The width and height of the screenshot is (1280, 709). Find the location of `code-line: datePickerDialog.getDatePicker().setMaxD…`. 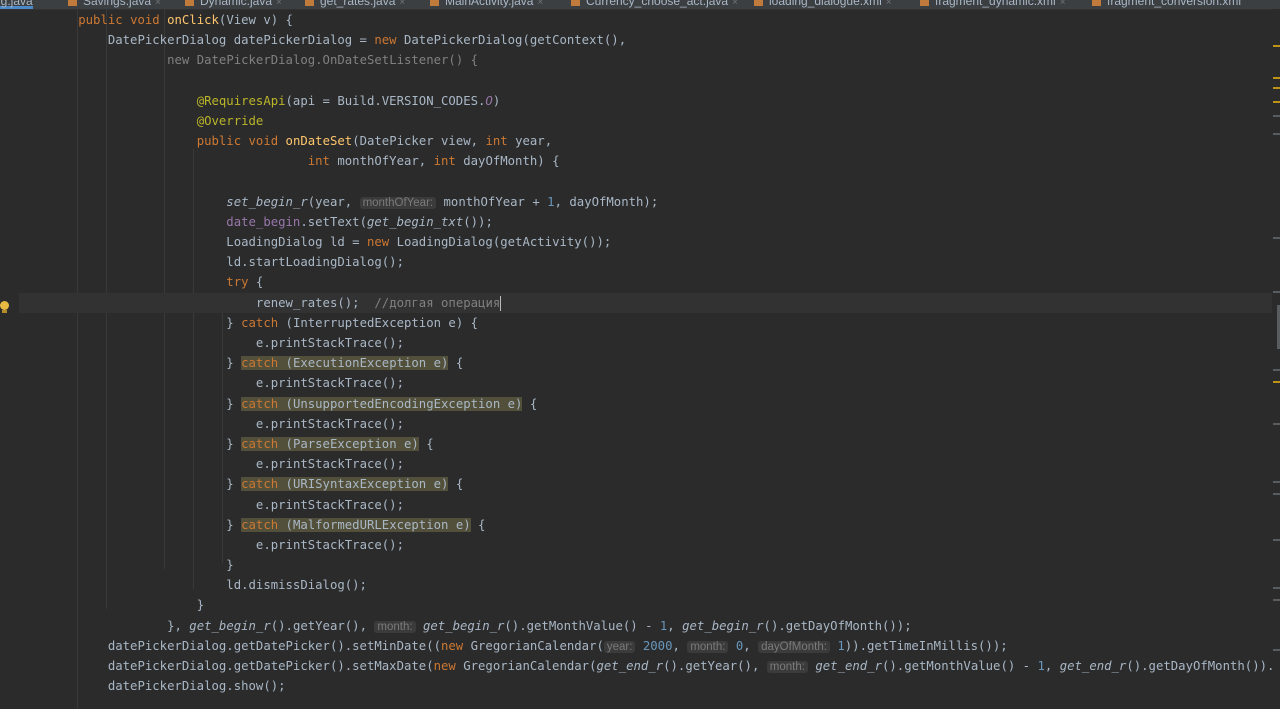

code-line: datePickerDialog.getDatePicker().setMaxD… is located at coordinates (693, 666).